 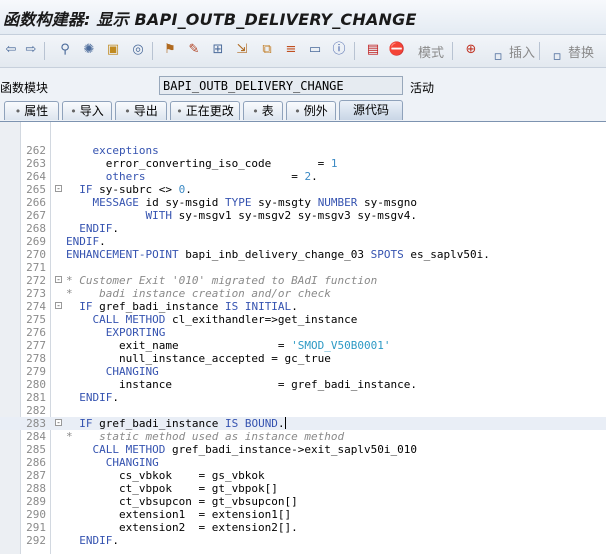 What do you see at coordinates (303, 410) in the screenshot?
I see `code-line: 282` at bounding box center [303, 410].